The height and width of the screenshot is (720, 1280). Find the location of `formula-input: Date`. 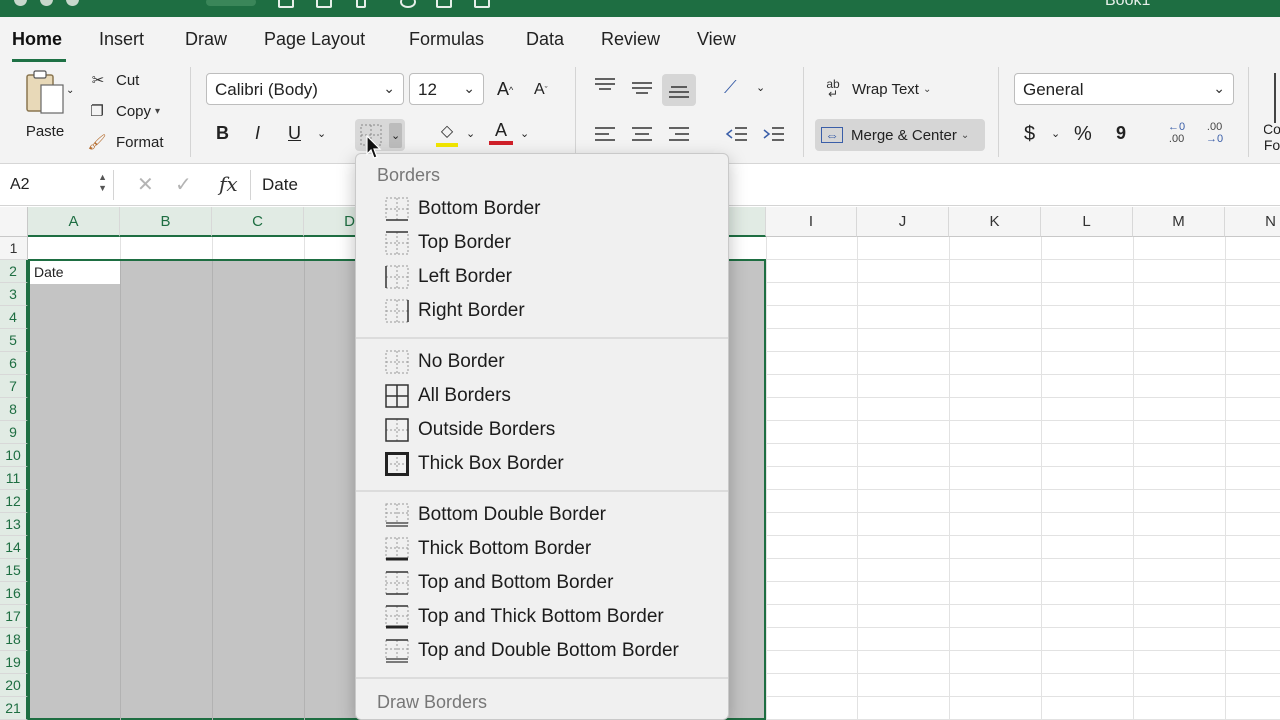

formula-input: Date is located at coordinates (280, 185).